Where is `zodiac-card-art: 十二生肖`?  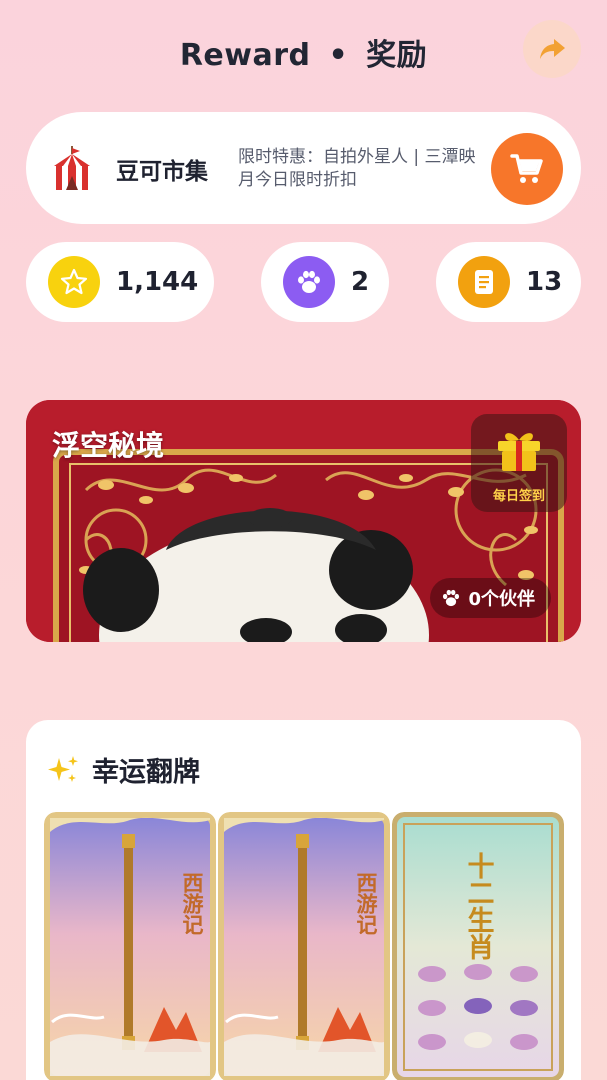
zodiac-card-art: 十二生肖 is located at coordinates (478, 946).